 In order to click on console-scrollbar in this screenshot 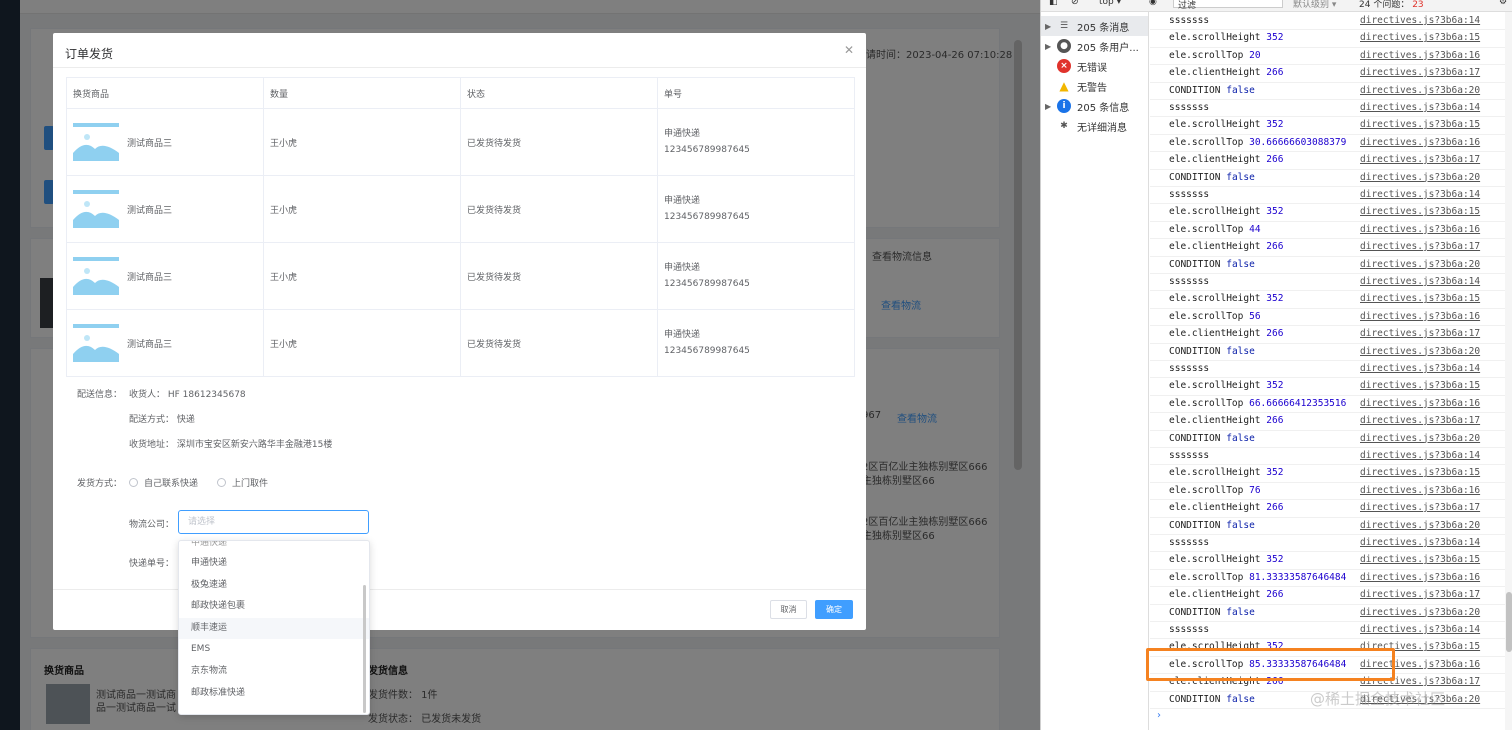, I will do `click(1508, 371)`.